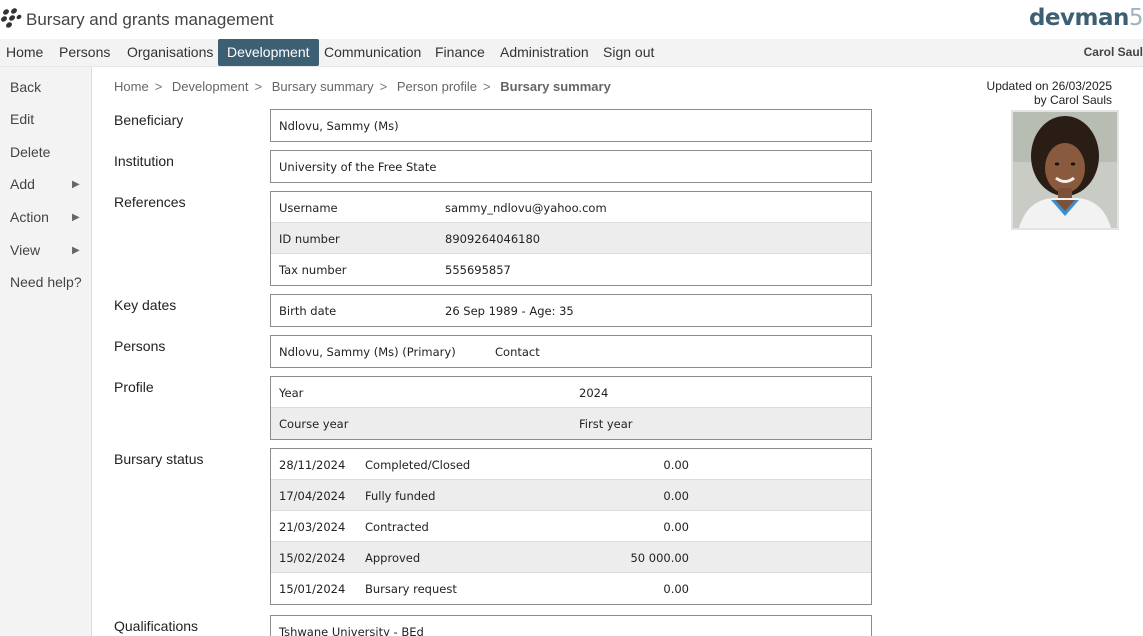  Describe the element at coordinates (11, 18) in the screenshot. I see `app-logo-icon` at that location.